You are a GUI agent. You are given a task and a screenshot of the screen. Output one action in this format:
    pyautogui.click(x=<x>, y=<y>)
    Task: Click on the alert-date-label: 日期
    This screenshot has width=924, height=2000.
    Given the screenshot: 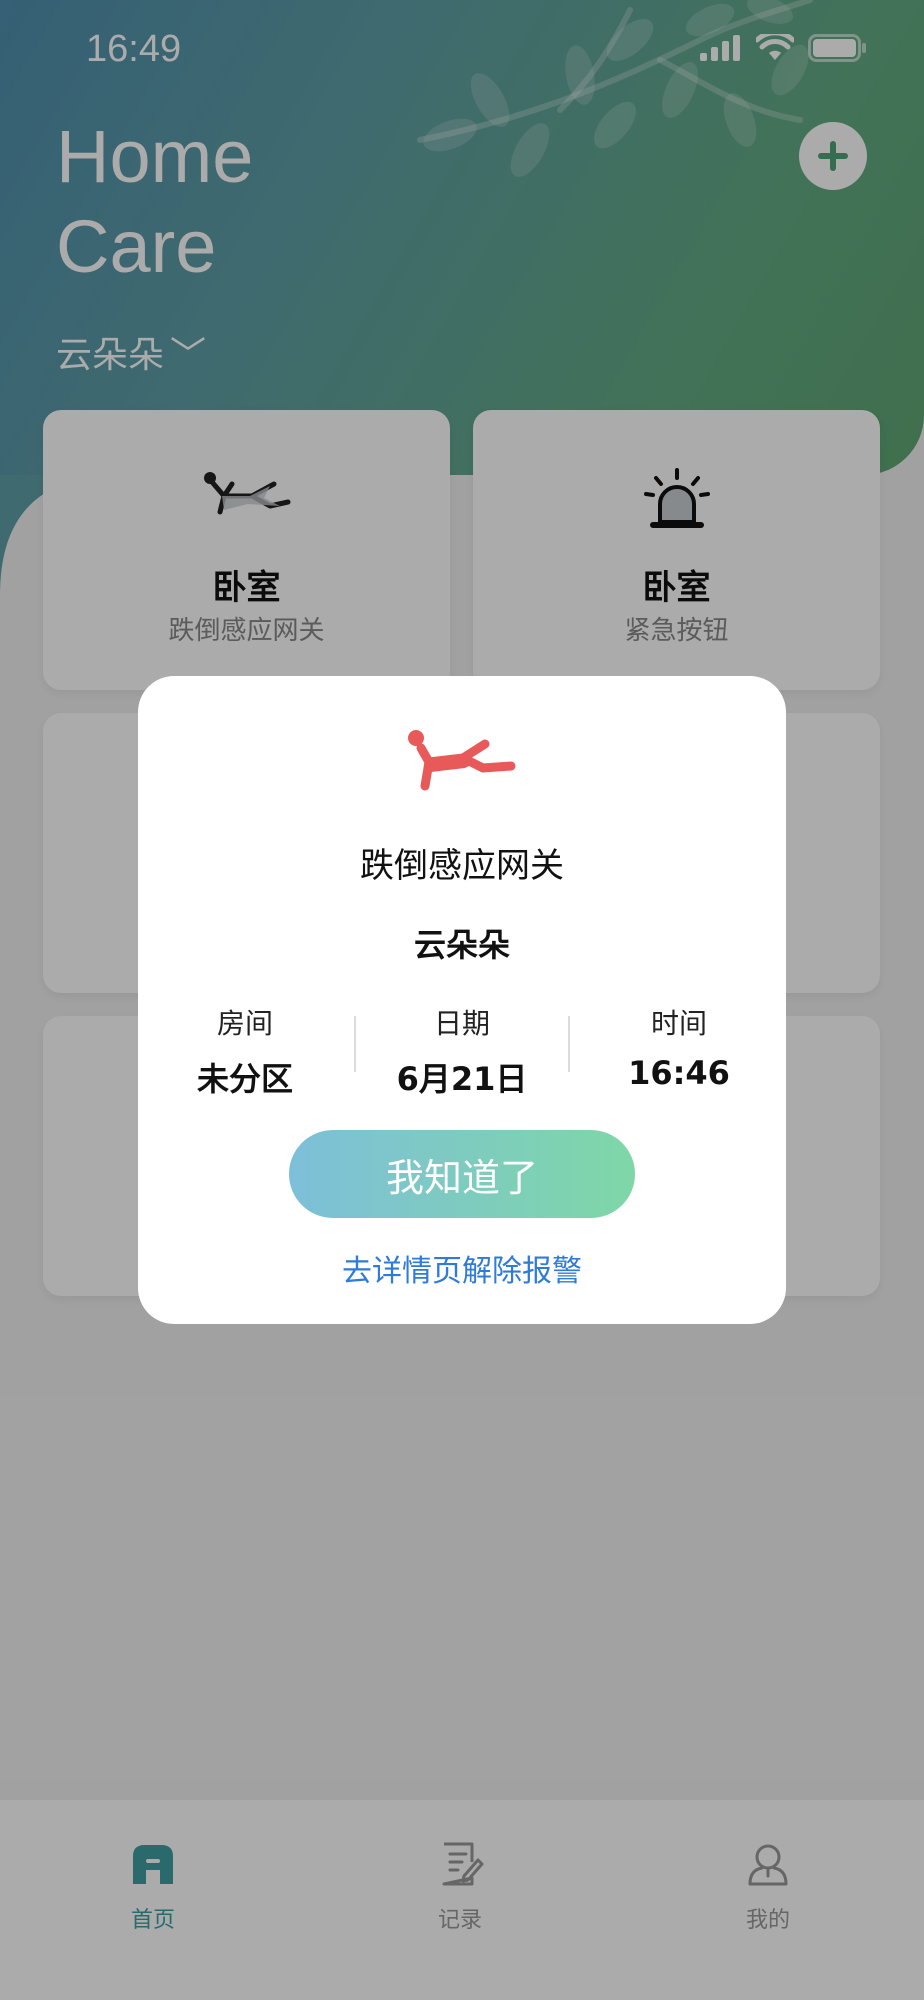 What is the action you would take?
    pyautogui.click(x=461, y=1023)
    